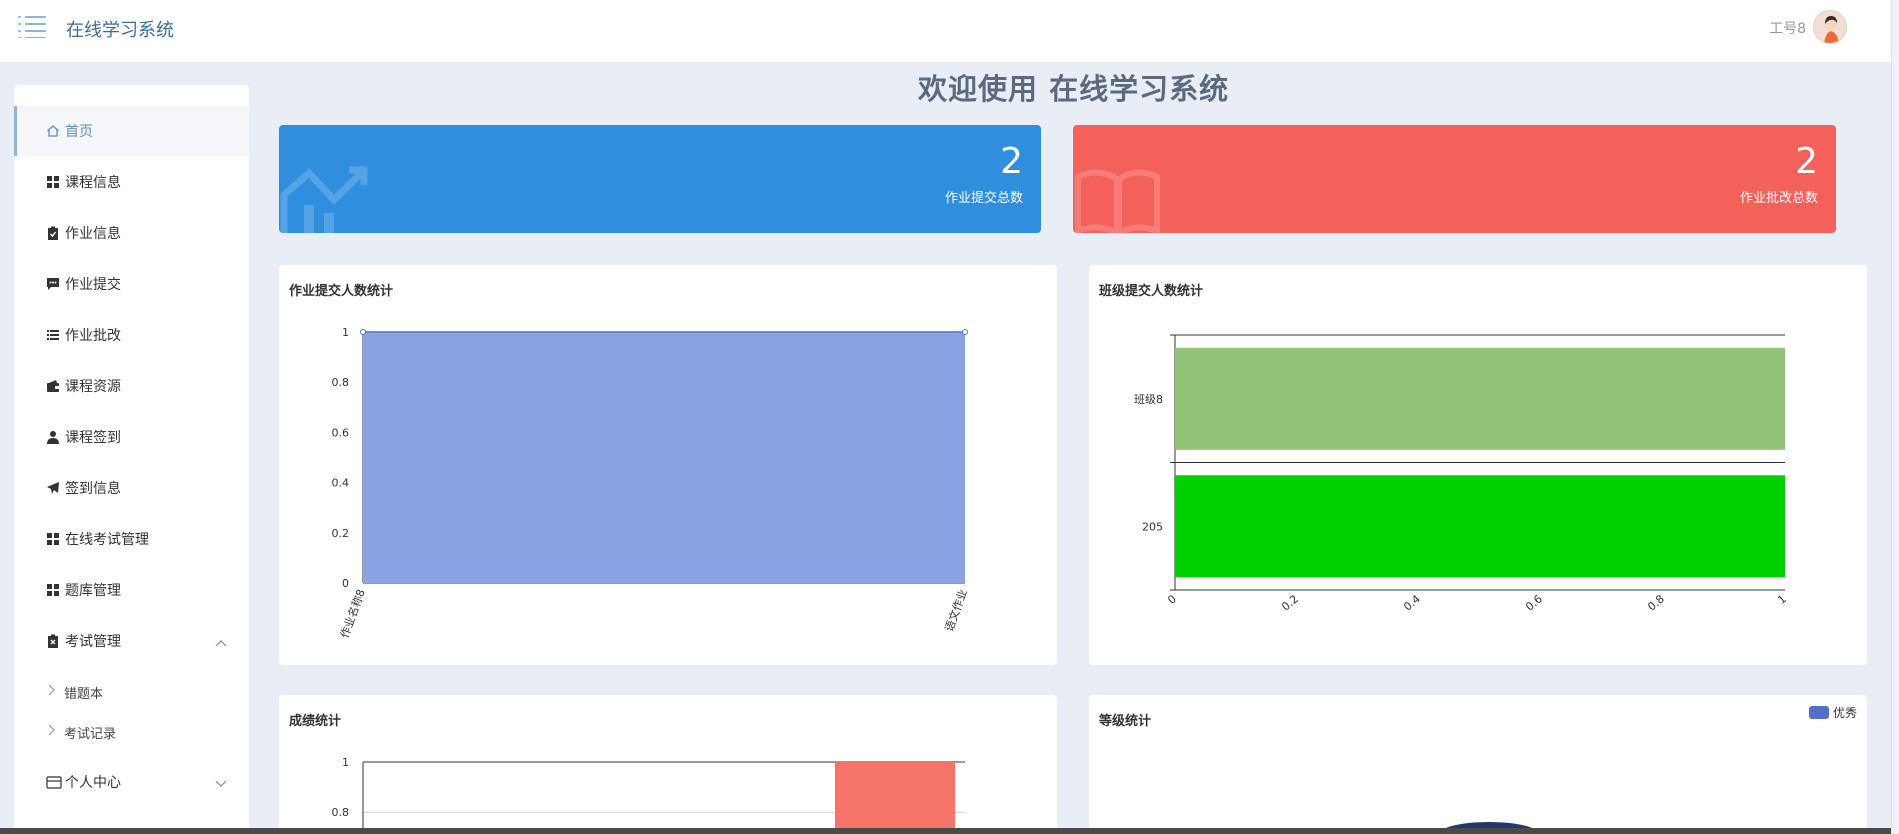  Describe the element at coordinates (93, 642) in the screenshot. I see `sidebar-item-label: 考试管理` at that location.